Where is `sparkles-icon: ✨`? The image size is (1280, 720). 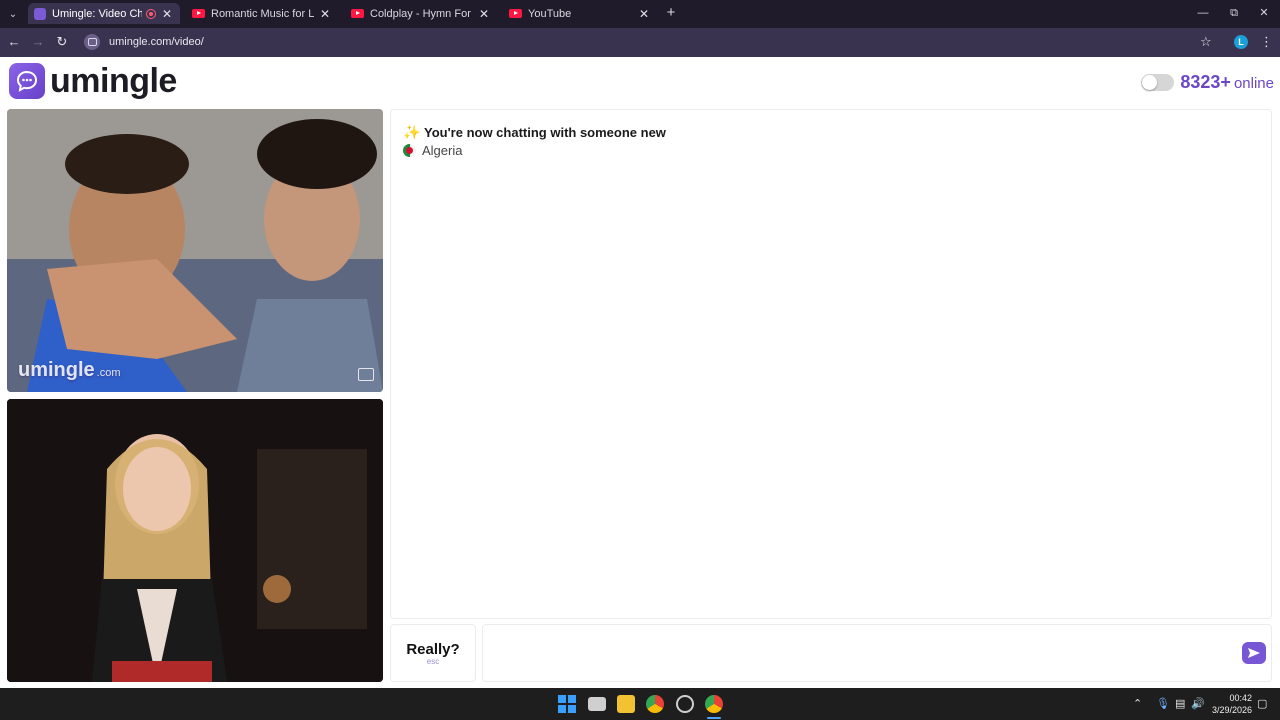
sparkles-icon: ✨ is located at coordinates (412, 132).